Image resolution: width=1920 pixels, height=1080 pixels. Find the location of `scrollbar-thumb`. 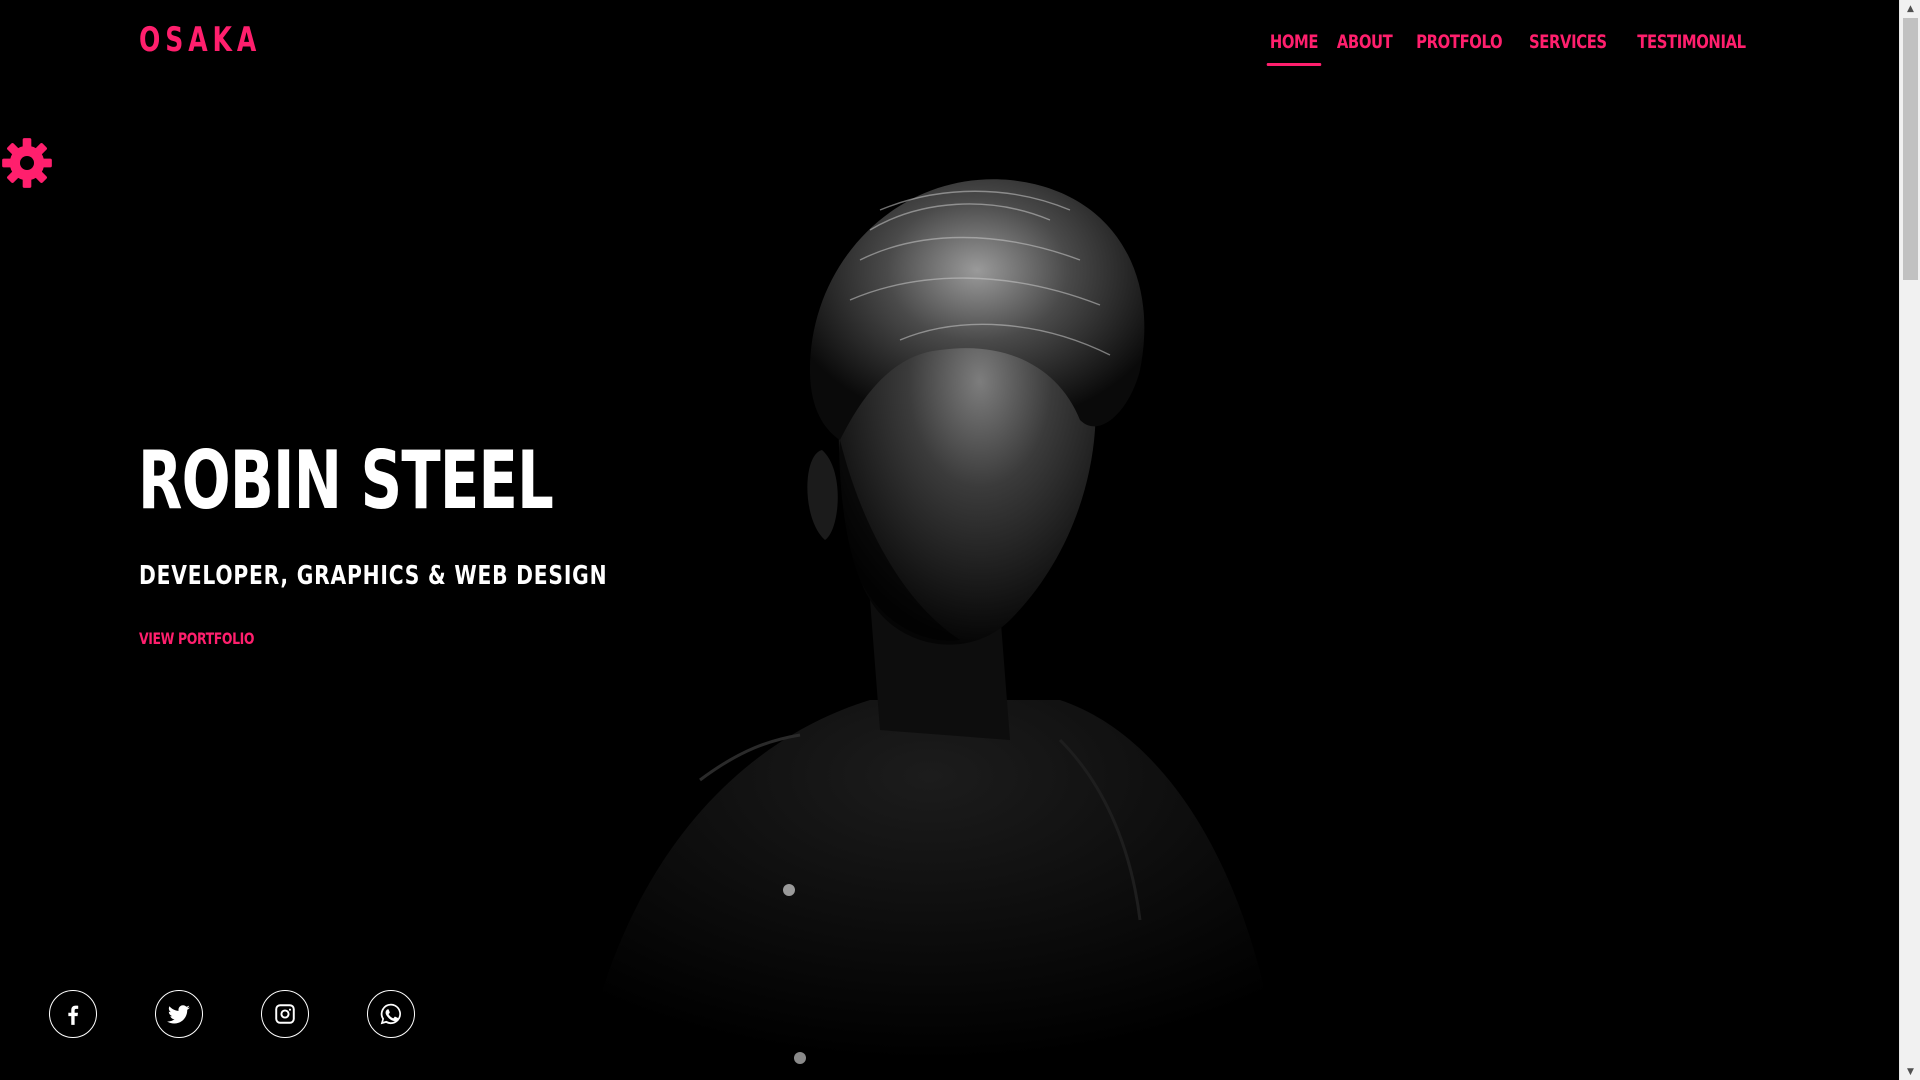

scrollbar-thumb is located at coordinates (1910, 149).